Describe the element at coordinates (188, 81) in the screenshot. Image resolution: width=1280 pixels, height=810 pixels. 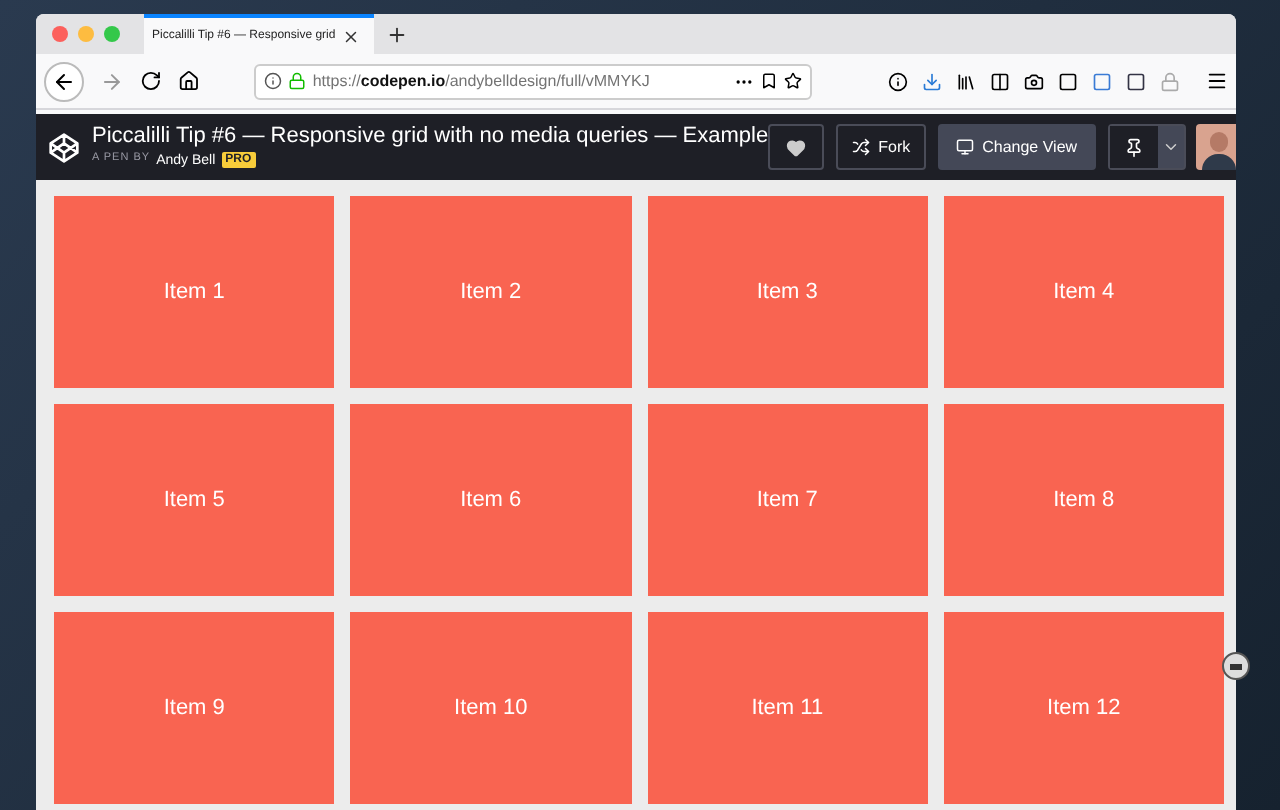
I see `home-icon` at that location.